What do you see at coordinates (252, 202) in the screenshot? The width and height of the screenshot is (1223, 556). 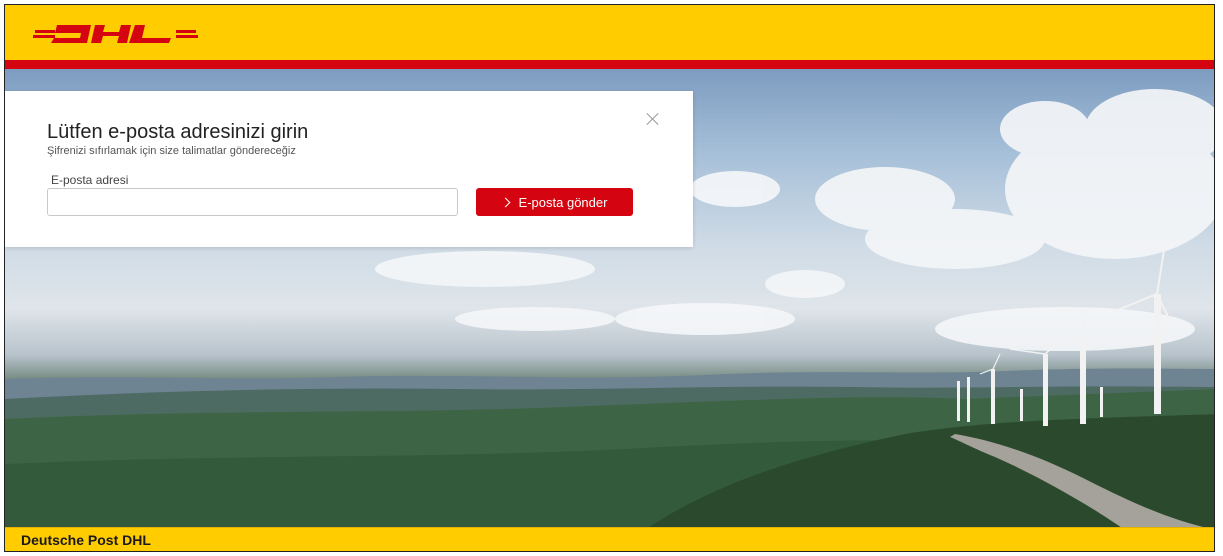 I see `email-field` at bounding box center [252, 202].